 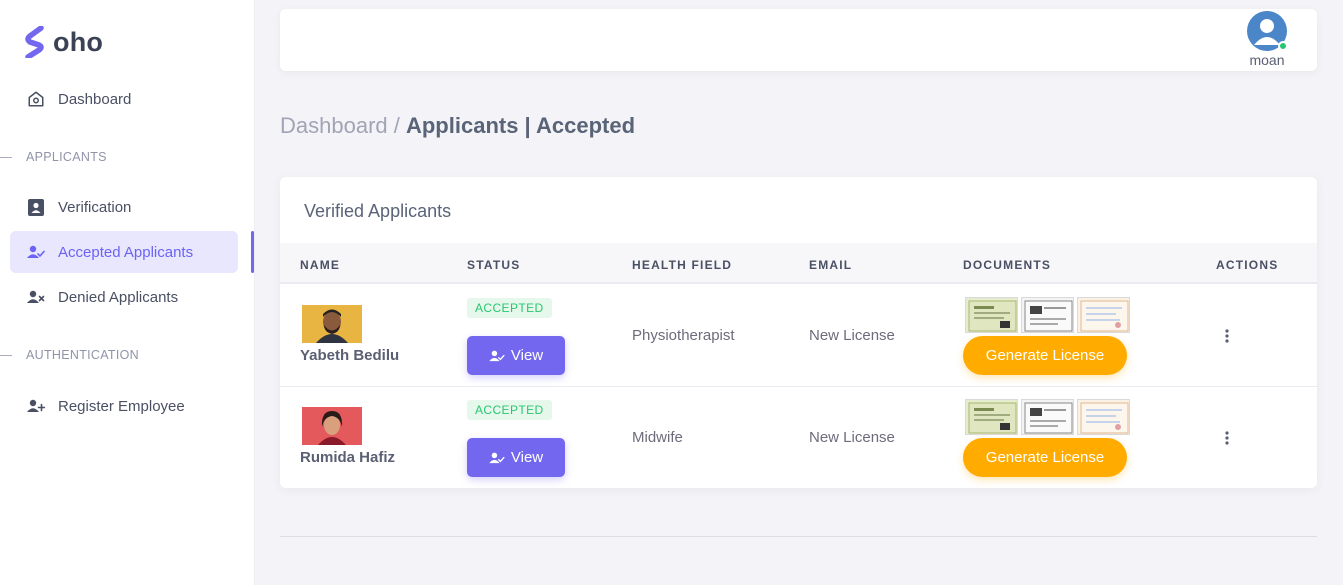 I want to click on user-plus-icon, so click(x=36, y=406).